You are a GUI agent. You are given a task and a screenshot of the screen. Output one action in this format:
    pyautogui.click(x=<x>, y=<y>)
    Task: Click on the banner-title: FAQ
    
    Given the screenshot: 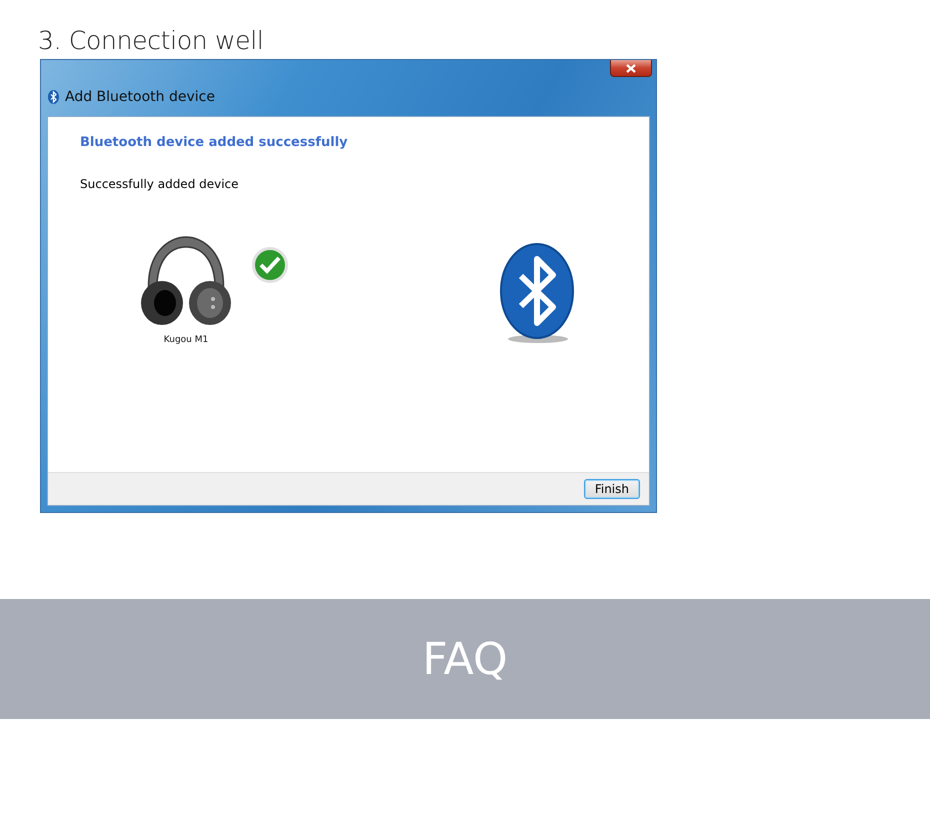 What is the action you would take?
    pyautogui.click(x=465, y=659)
    